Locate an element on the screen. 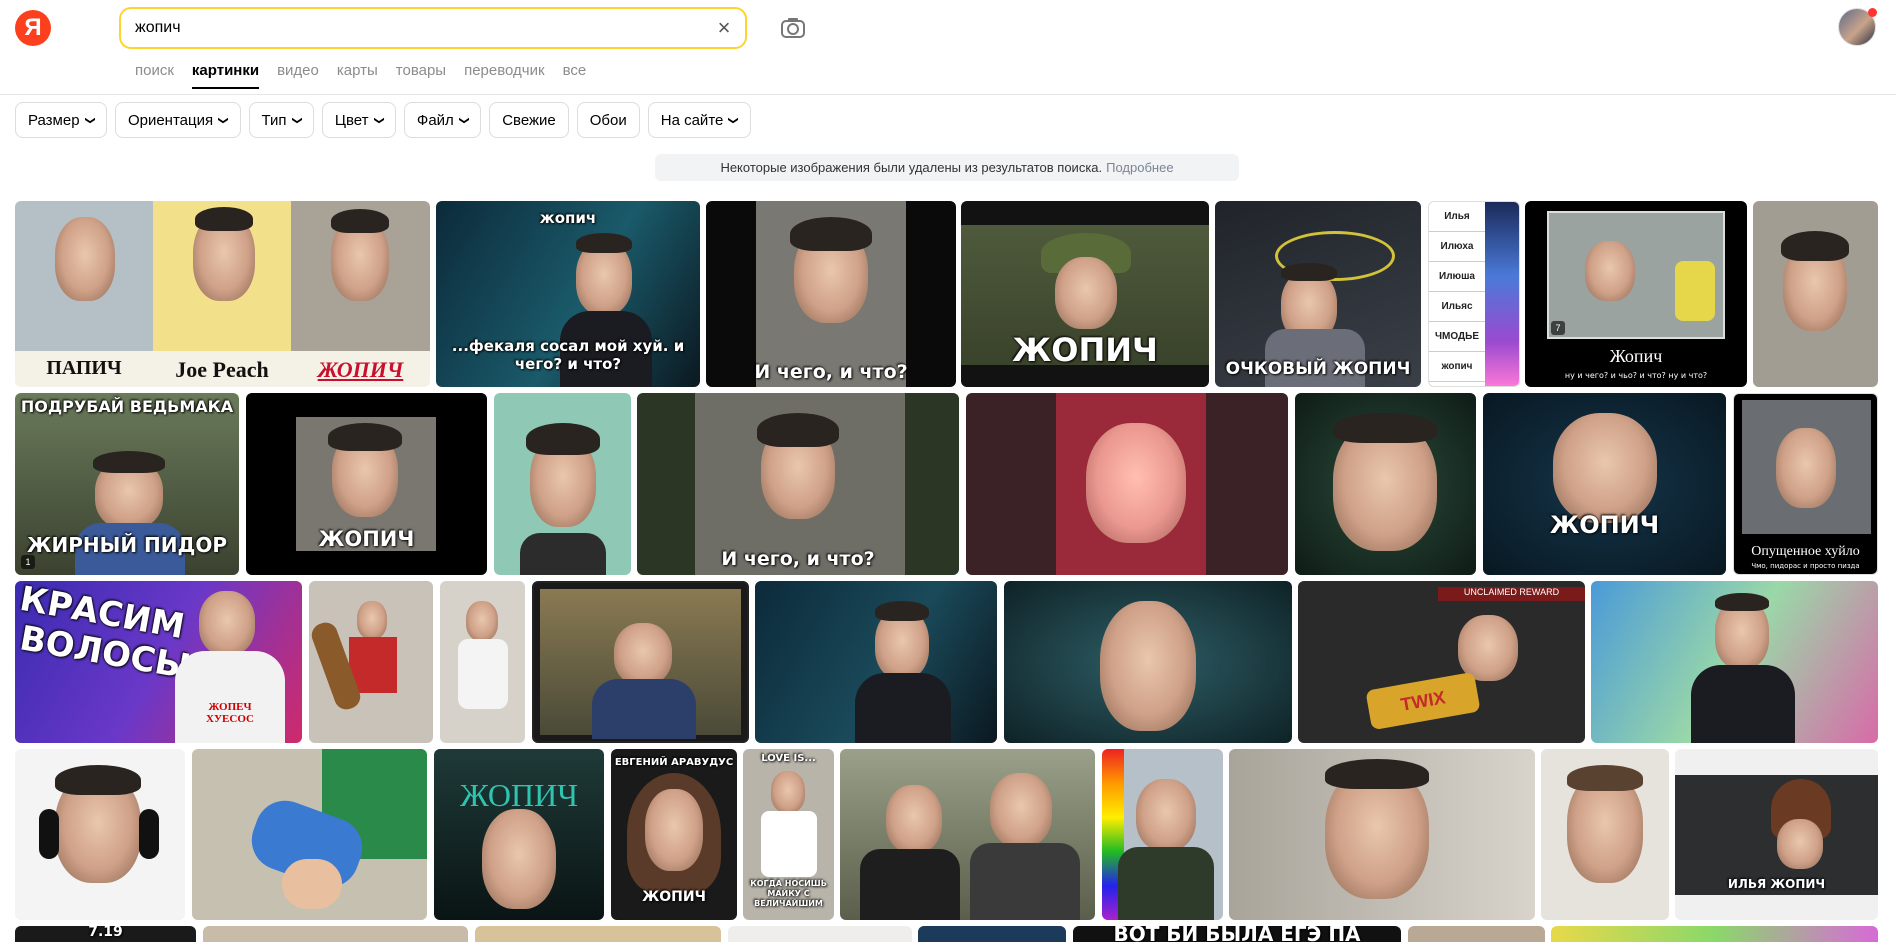  filter-orientation: Ориентация ❯ is located at coordinates (177, 120).